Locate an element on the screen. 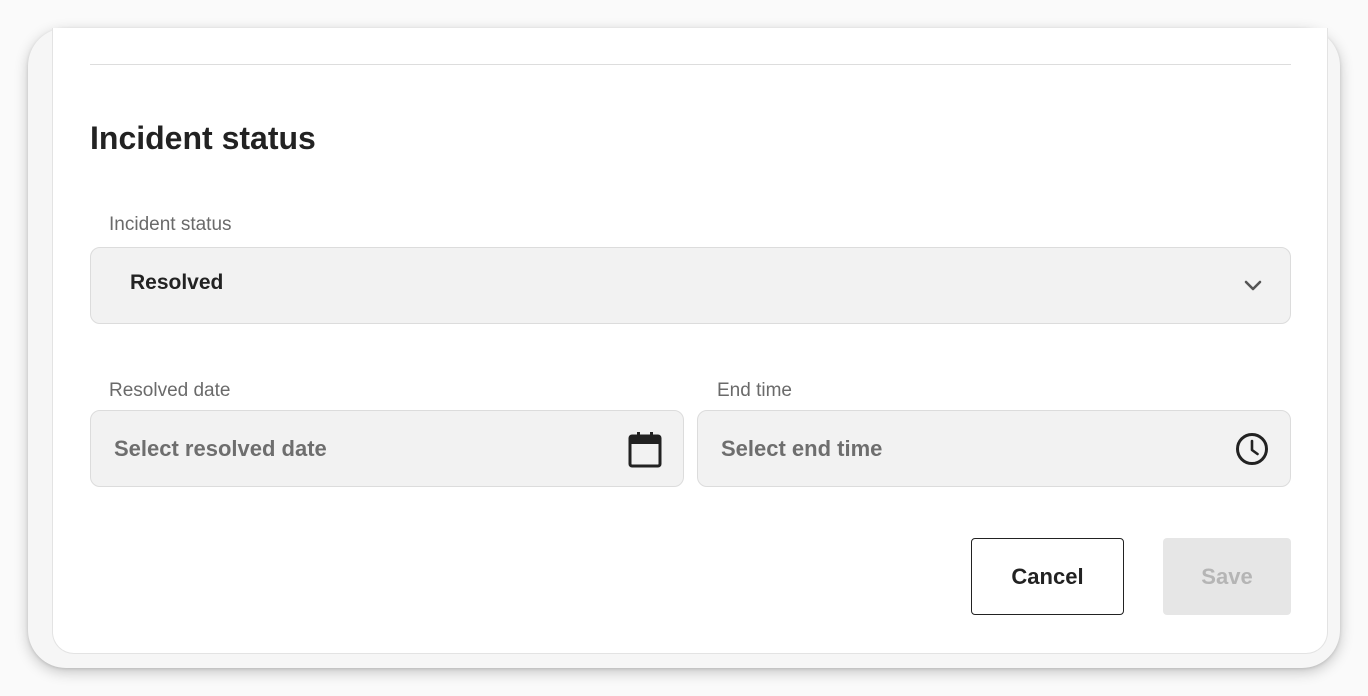  section-title: Incident status is located at coordinates (203, 138).